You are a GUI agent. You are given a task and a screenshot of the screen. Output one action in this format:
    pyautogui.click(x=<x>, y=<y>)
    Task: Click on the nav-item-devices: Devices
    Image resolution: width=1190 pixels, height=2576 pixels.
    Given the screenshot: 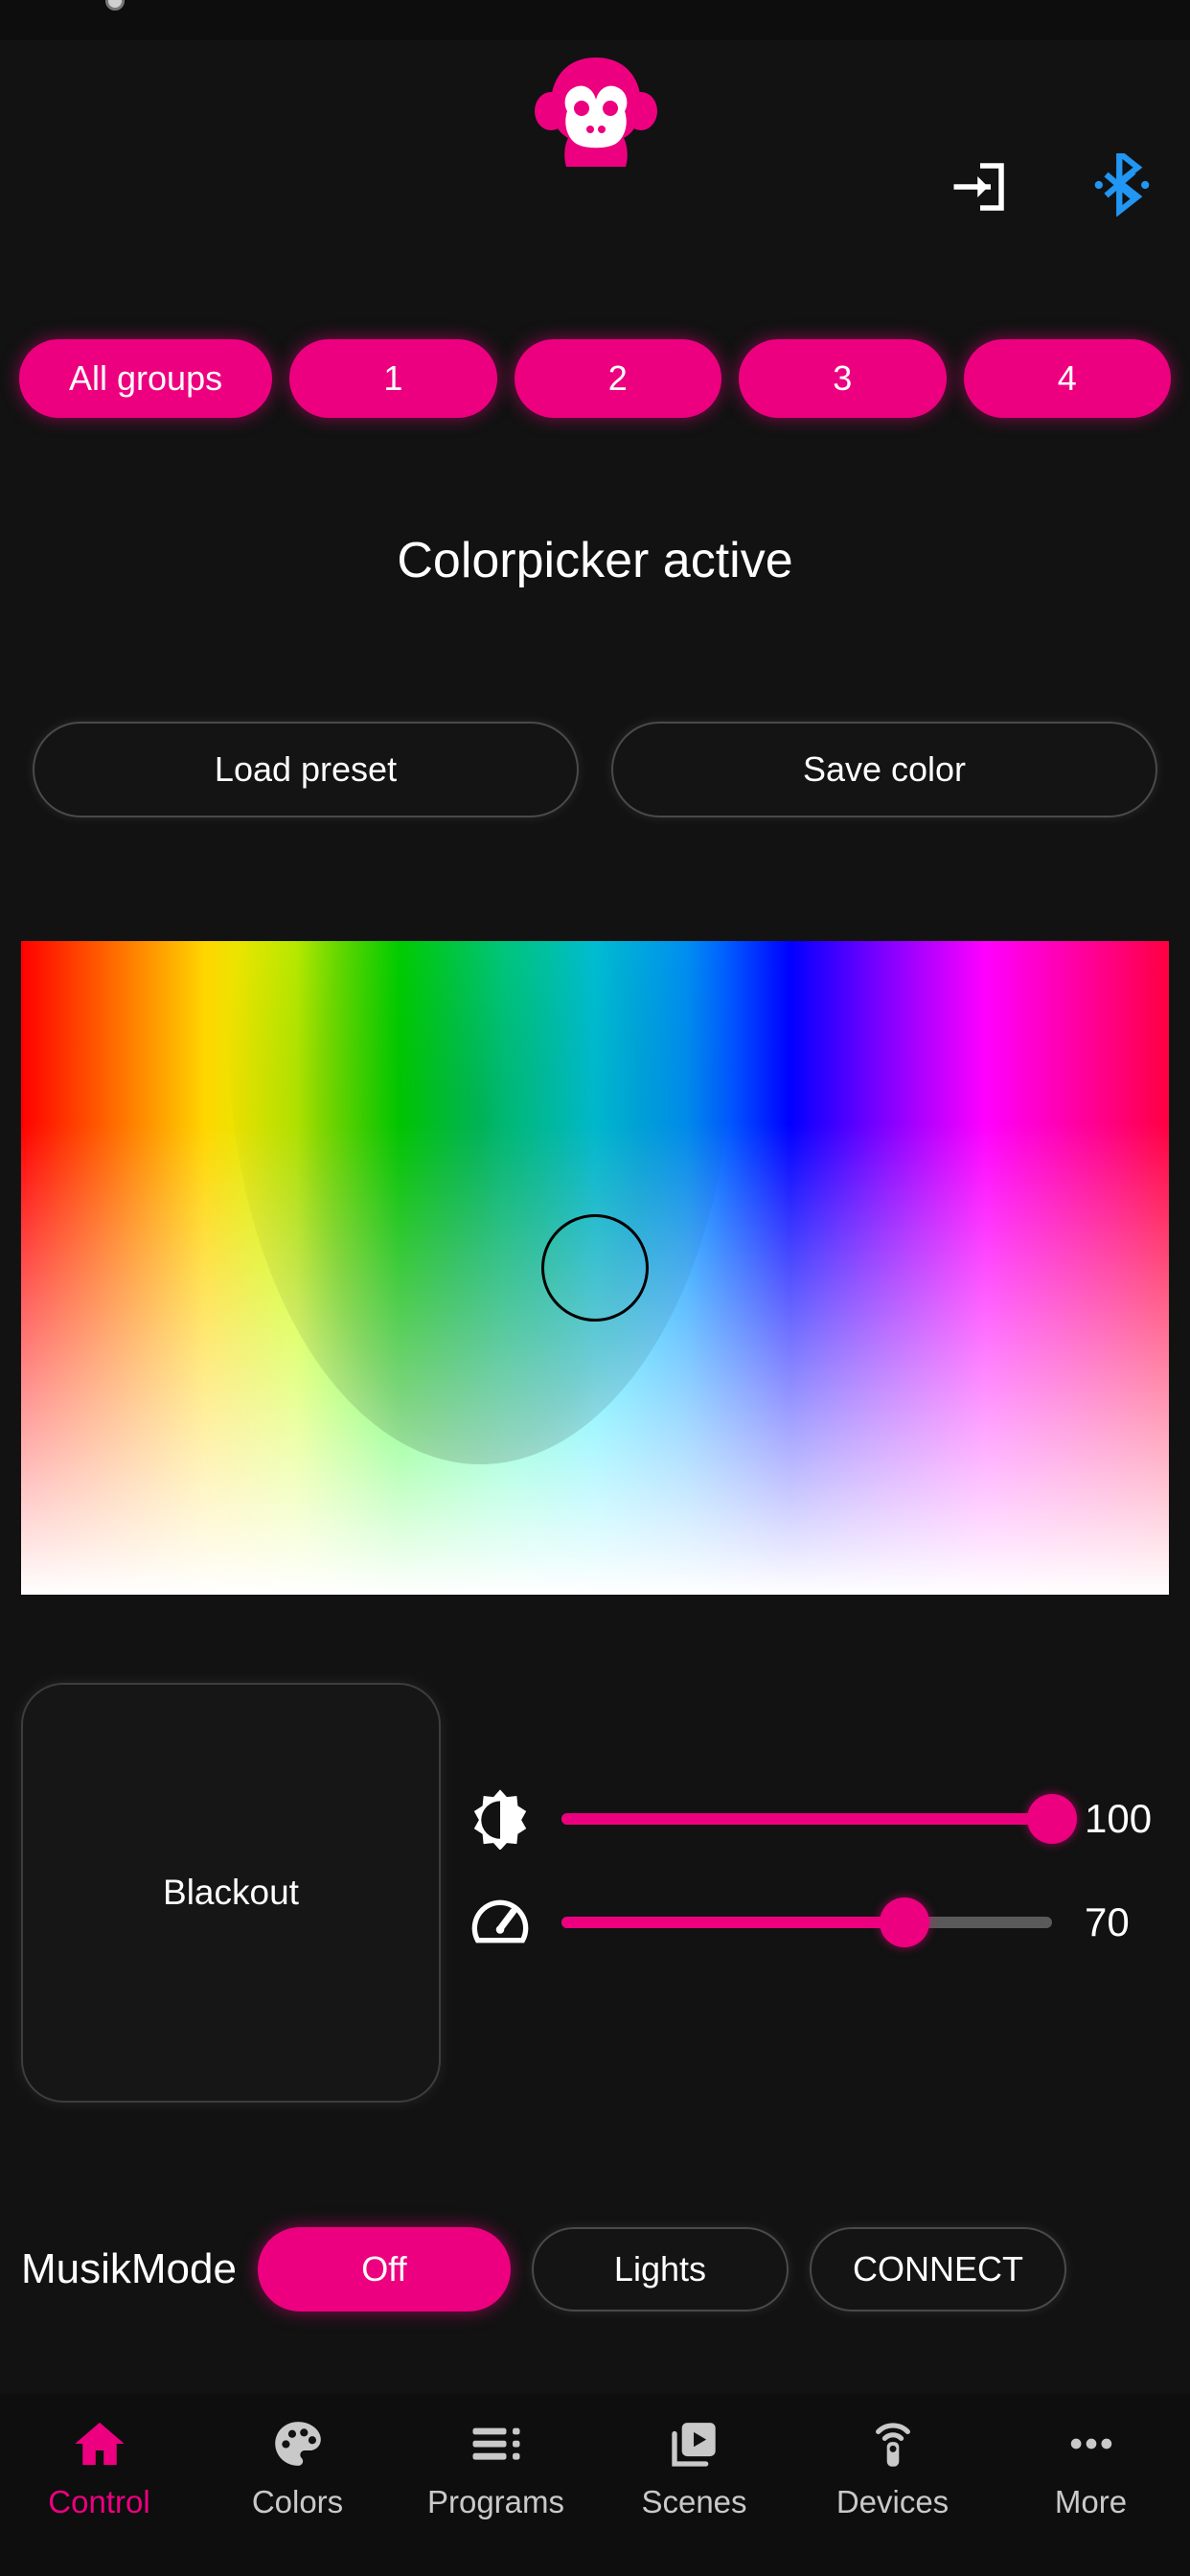 What is the action you would take?
    pyautogui.click(x=893, y=2468)
    